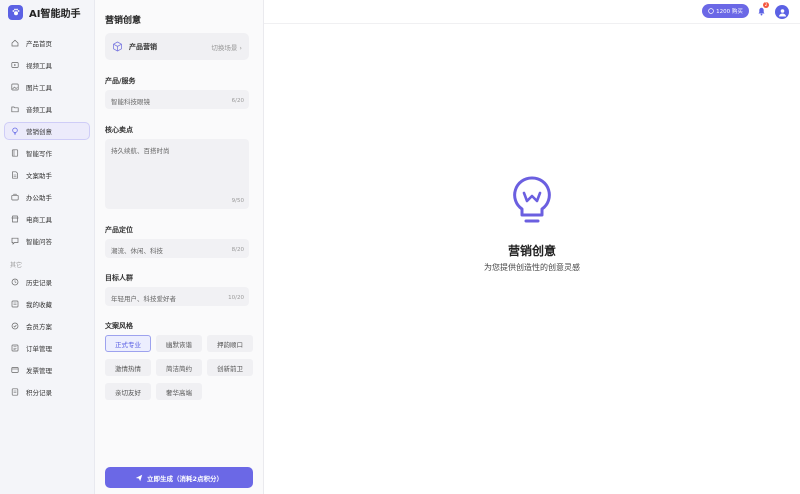 The height and width of the screenshot is (494, 800). What do you see at coordinates (15, 219) in the screenshot?
I see `shop-icon` at bounding box center [15, 219].